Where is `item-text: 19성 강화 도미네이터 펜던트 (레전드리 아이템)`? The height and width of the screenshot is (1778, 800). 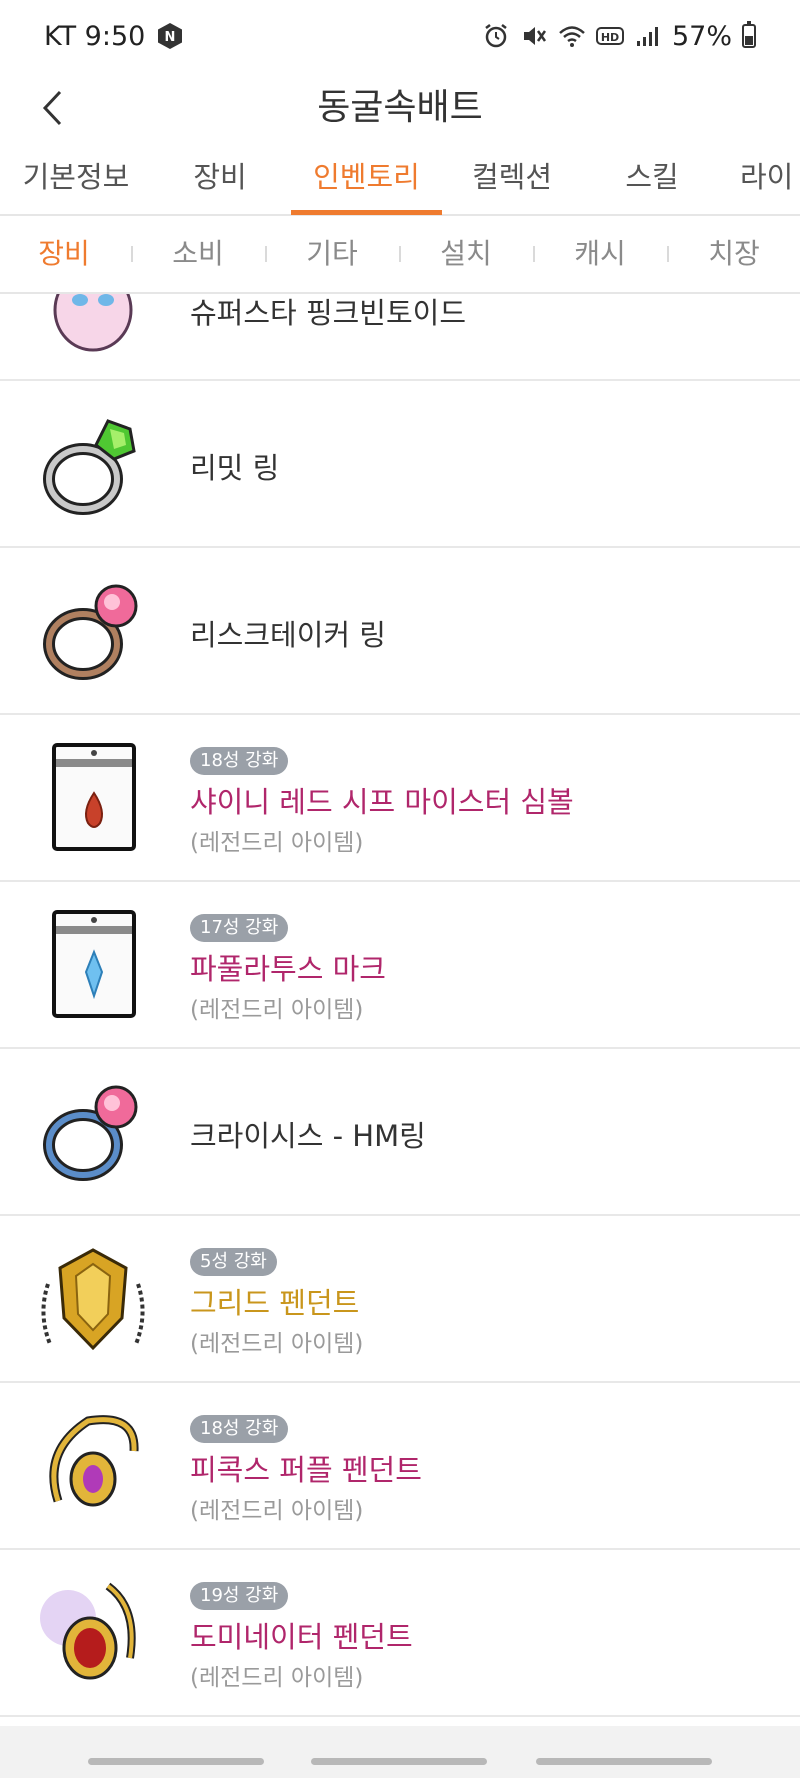
item-text: 19성 강화 도미네이터 펜던트 (레전드리 아이템) is located at coordinates (301, 1637).